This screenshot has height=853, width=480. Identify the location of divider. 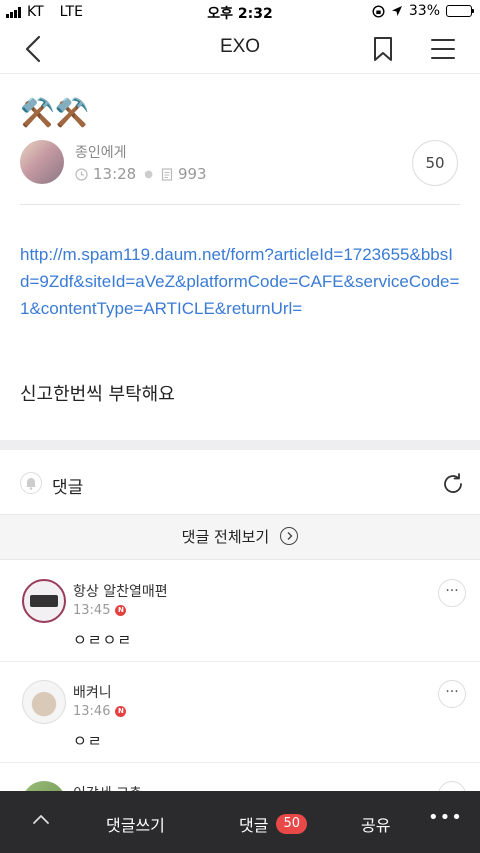
(240, 204).